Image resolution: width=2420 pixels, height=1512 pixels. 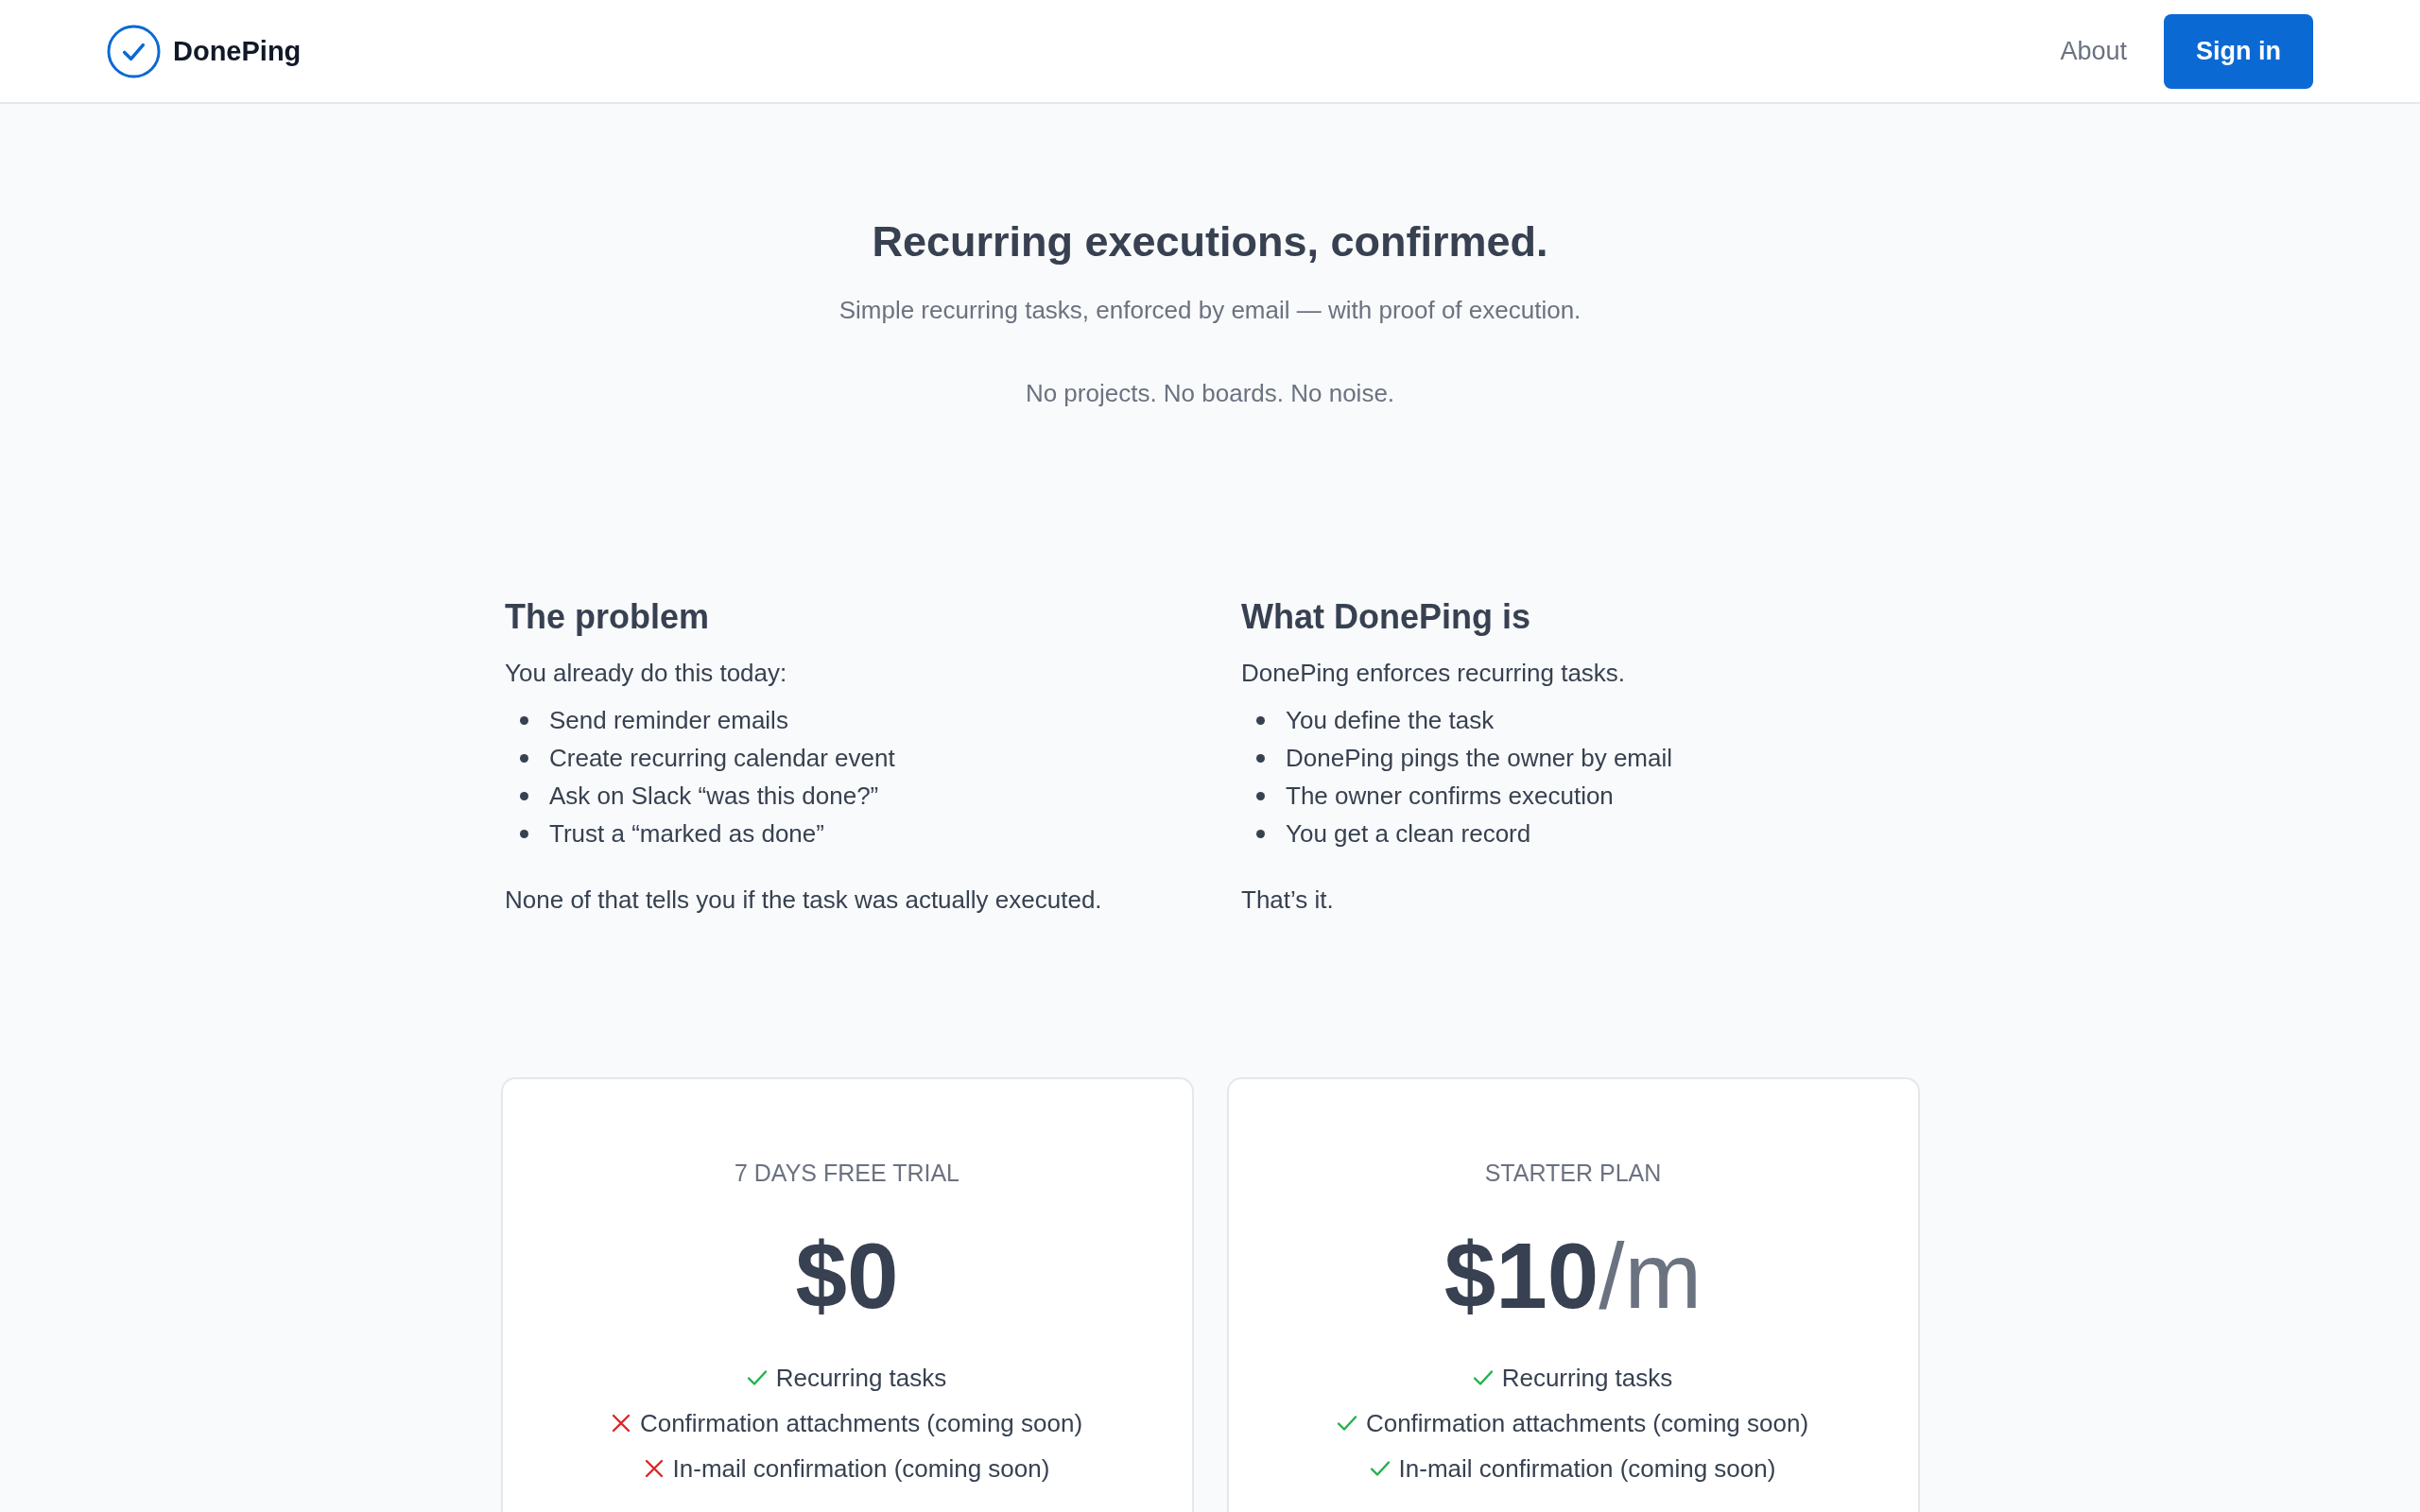 What do you see at coordinates (608, 617) in the screenshot?
I see `section-heading: The problem` at bounding box center [608, 617].